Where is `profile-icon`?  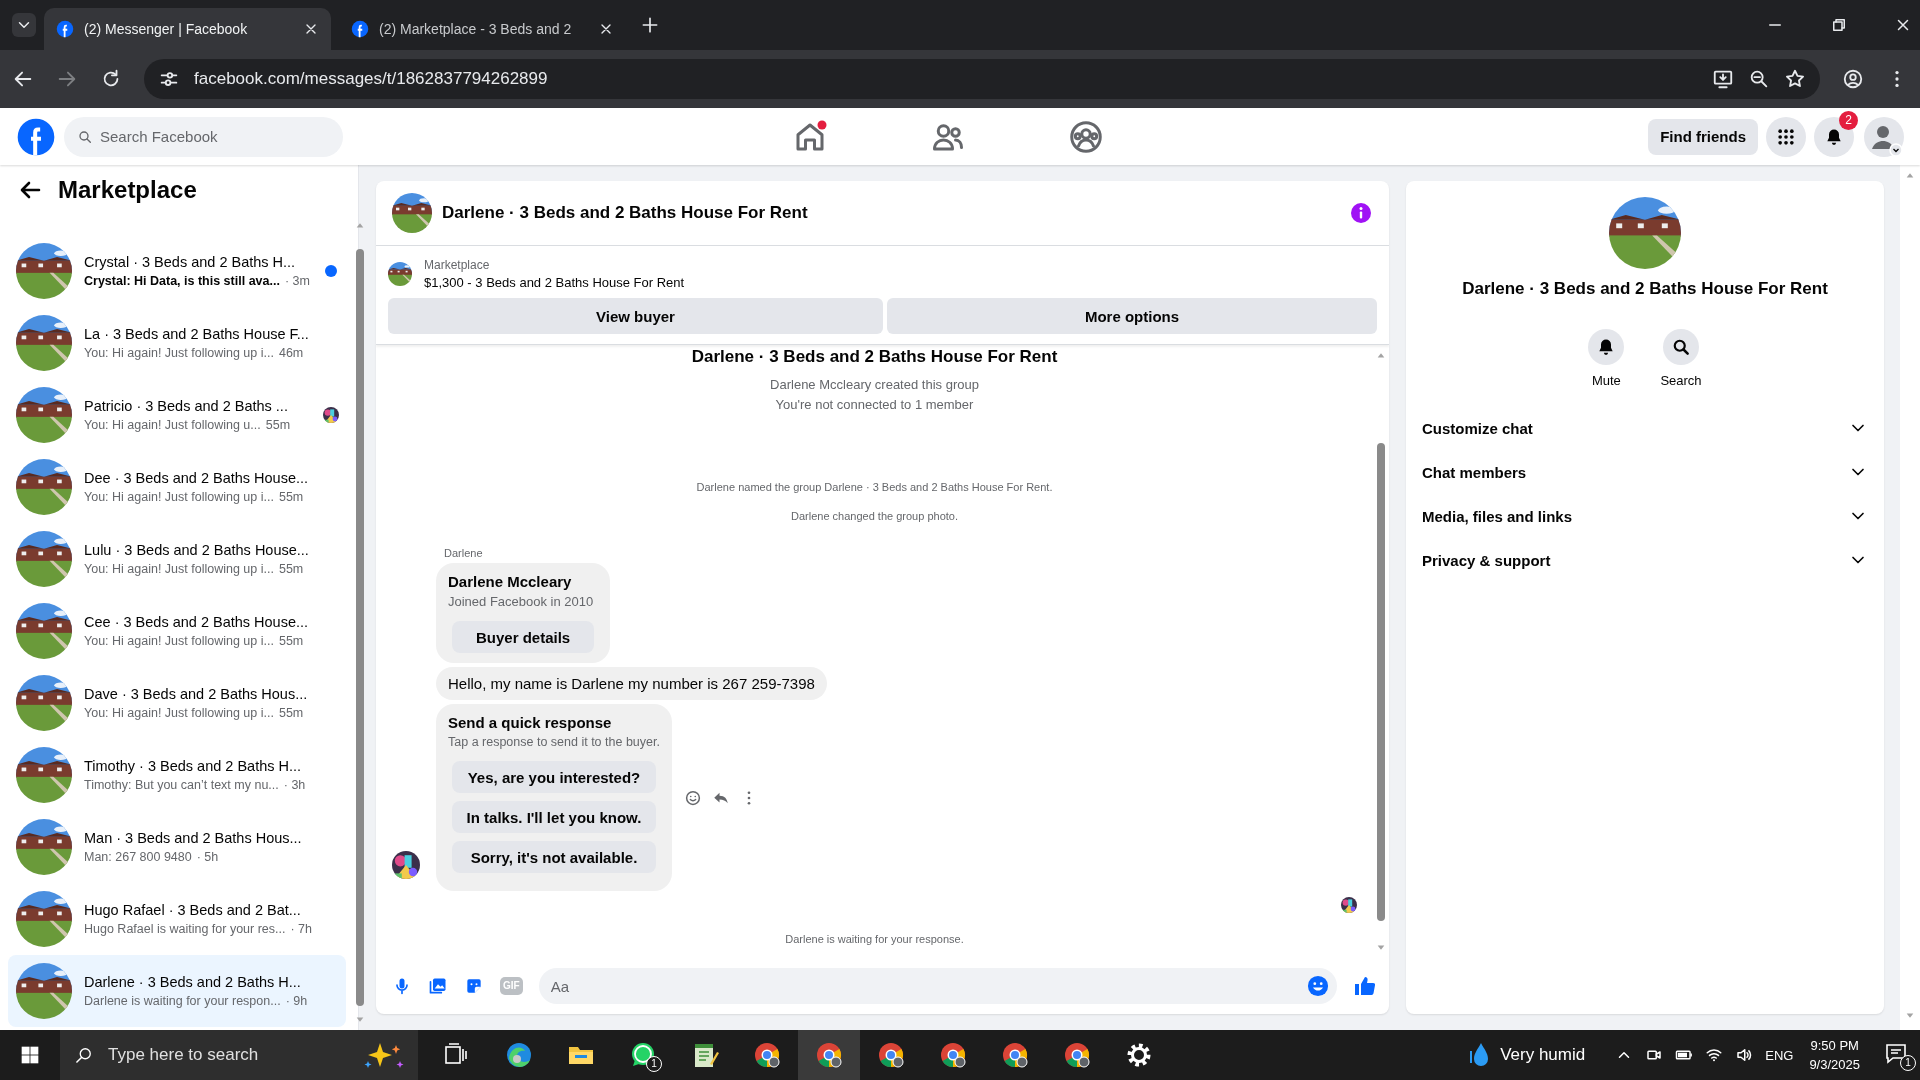
profile-icon is located at coordinates (1853, 79).